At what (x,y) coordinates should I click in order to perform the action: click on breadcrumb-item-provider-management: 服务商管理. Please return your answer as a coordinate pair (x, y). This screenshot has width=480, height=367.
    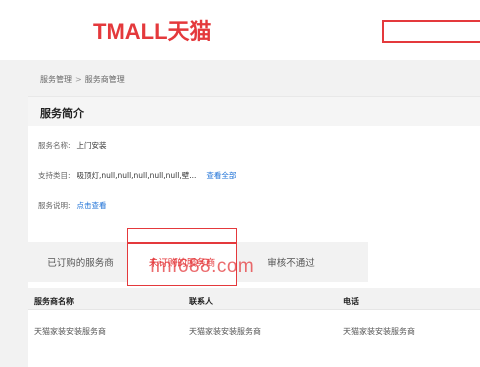
    Looking at the image, I should click on (105, 79).